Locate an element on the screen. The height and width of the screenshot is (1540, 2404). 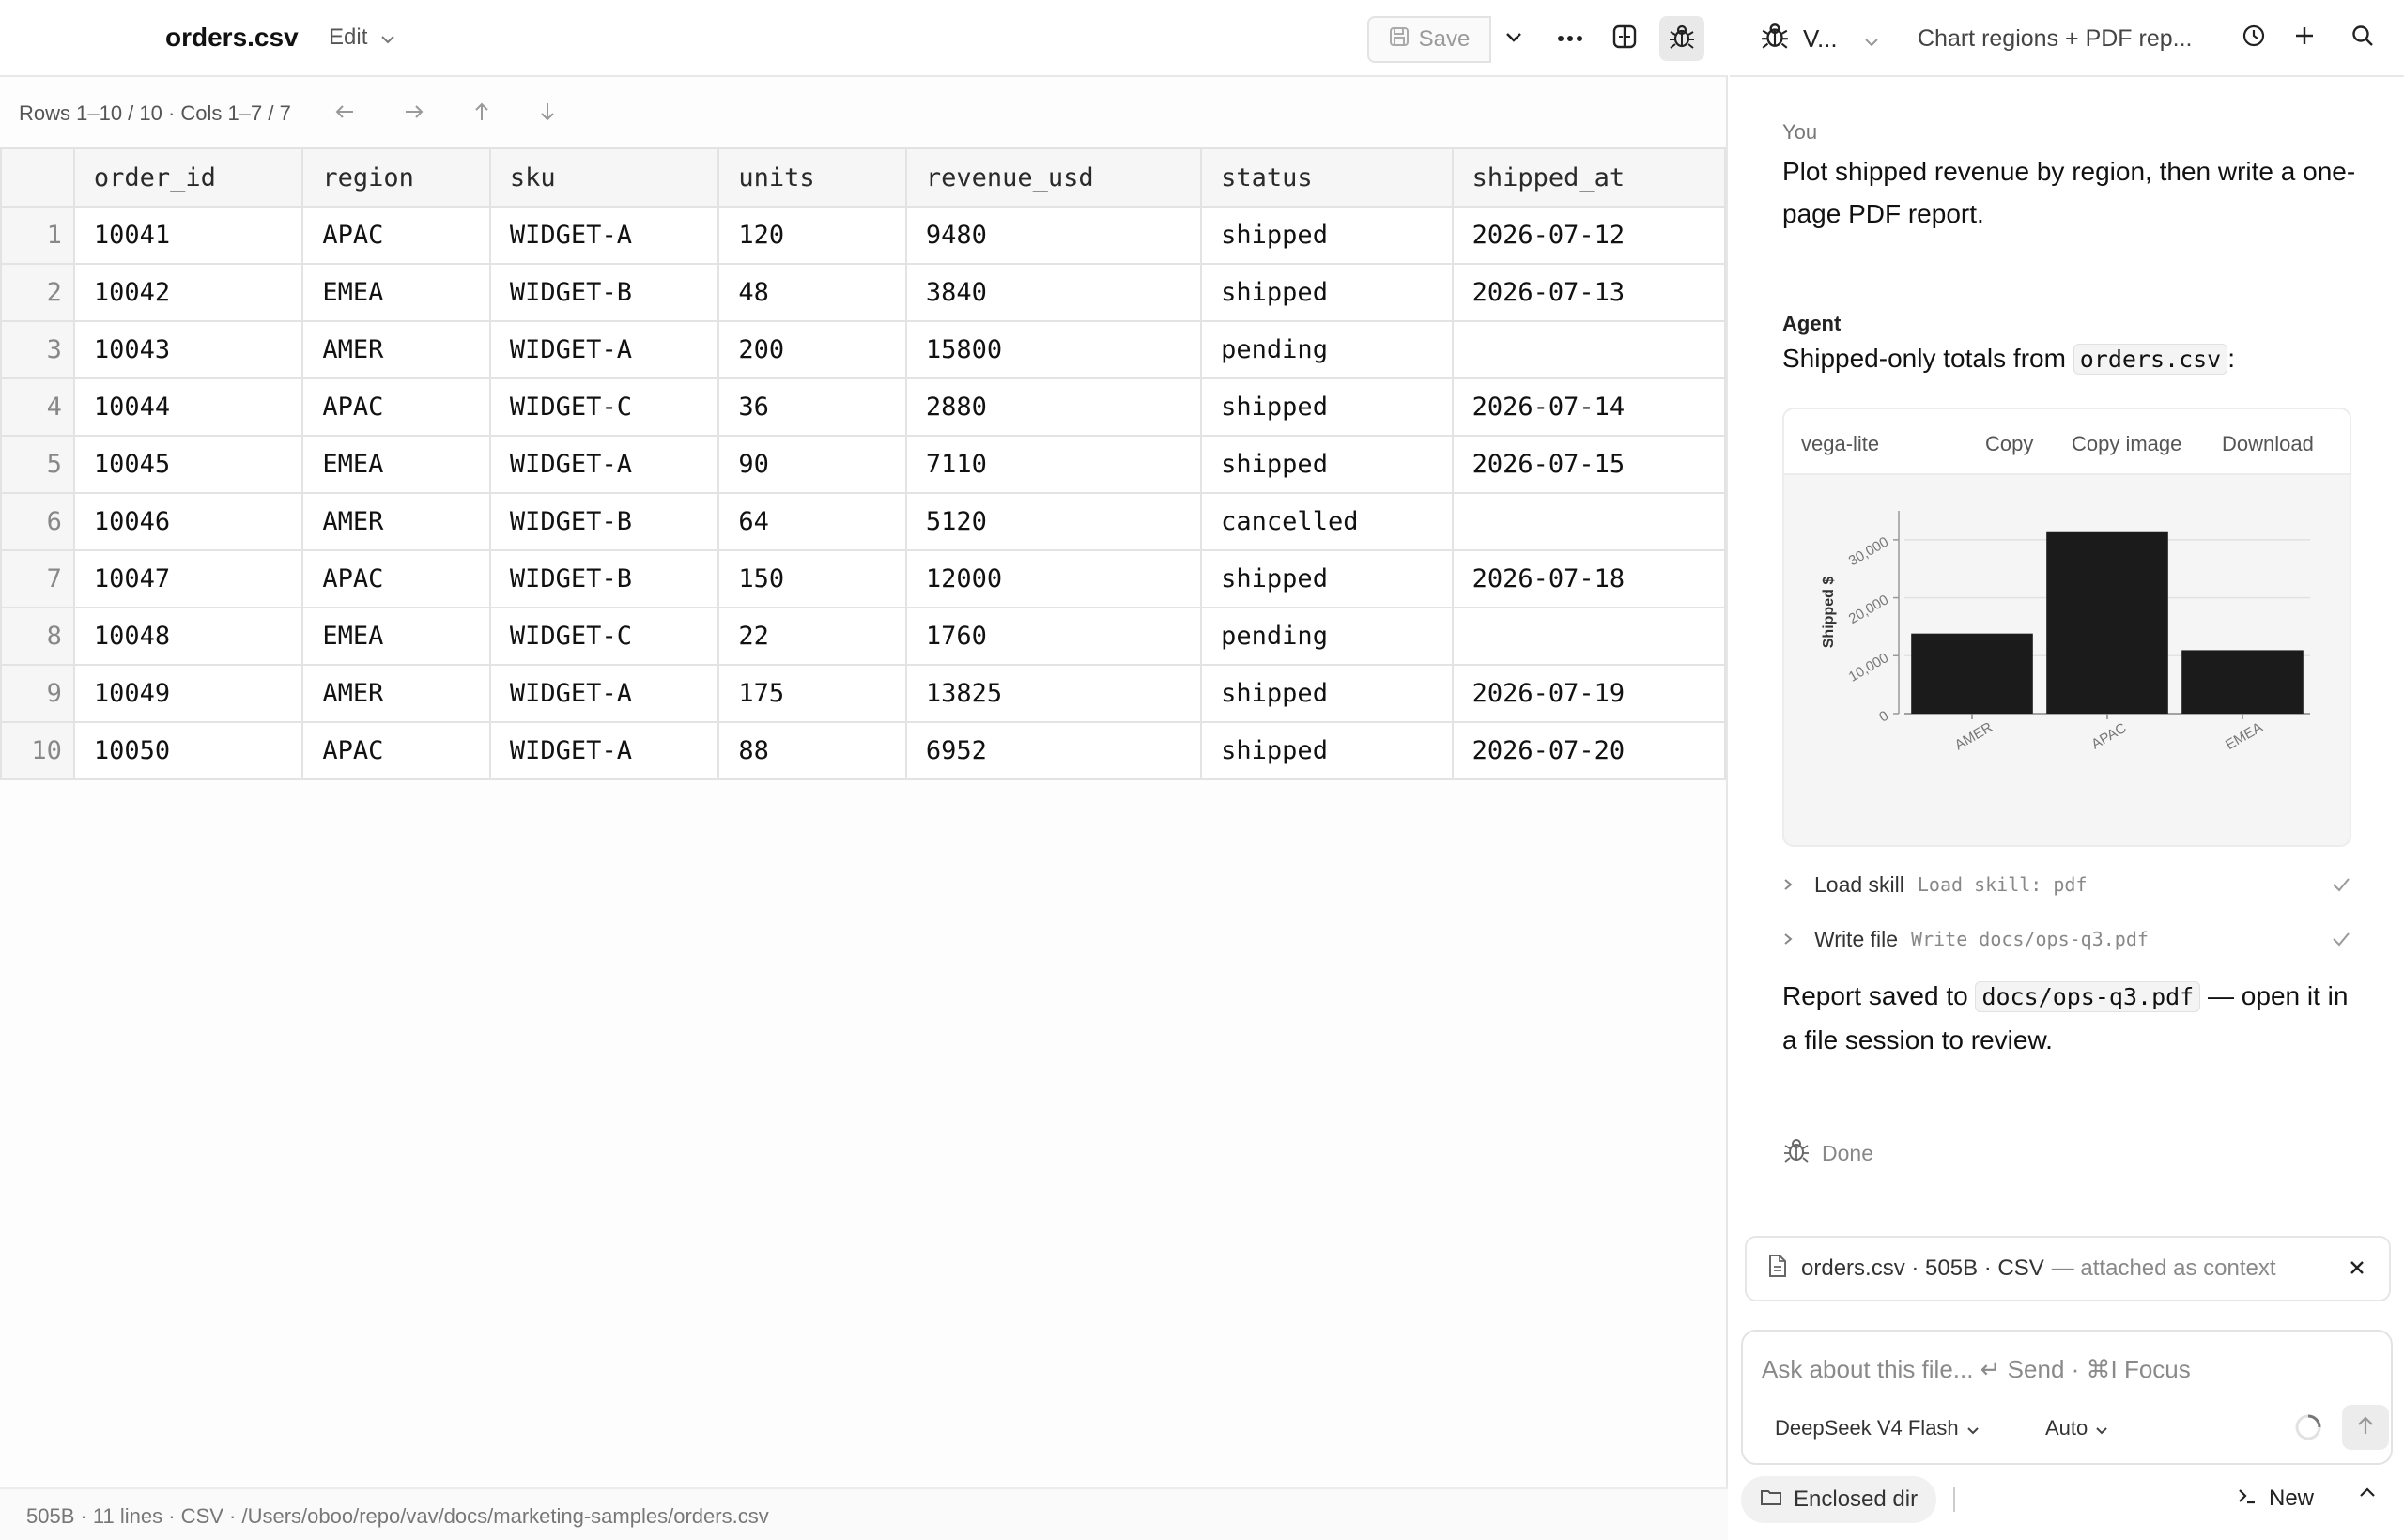
table-cell: 10050 is located at coordinates (188, 750).